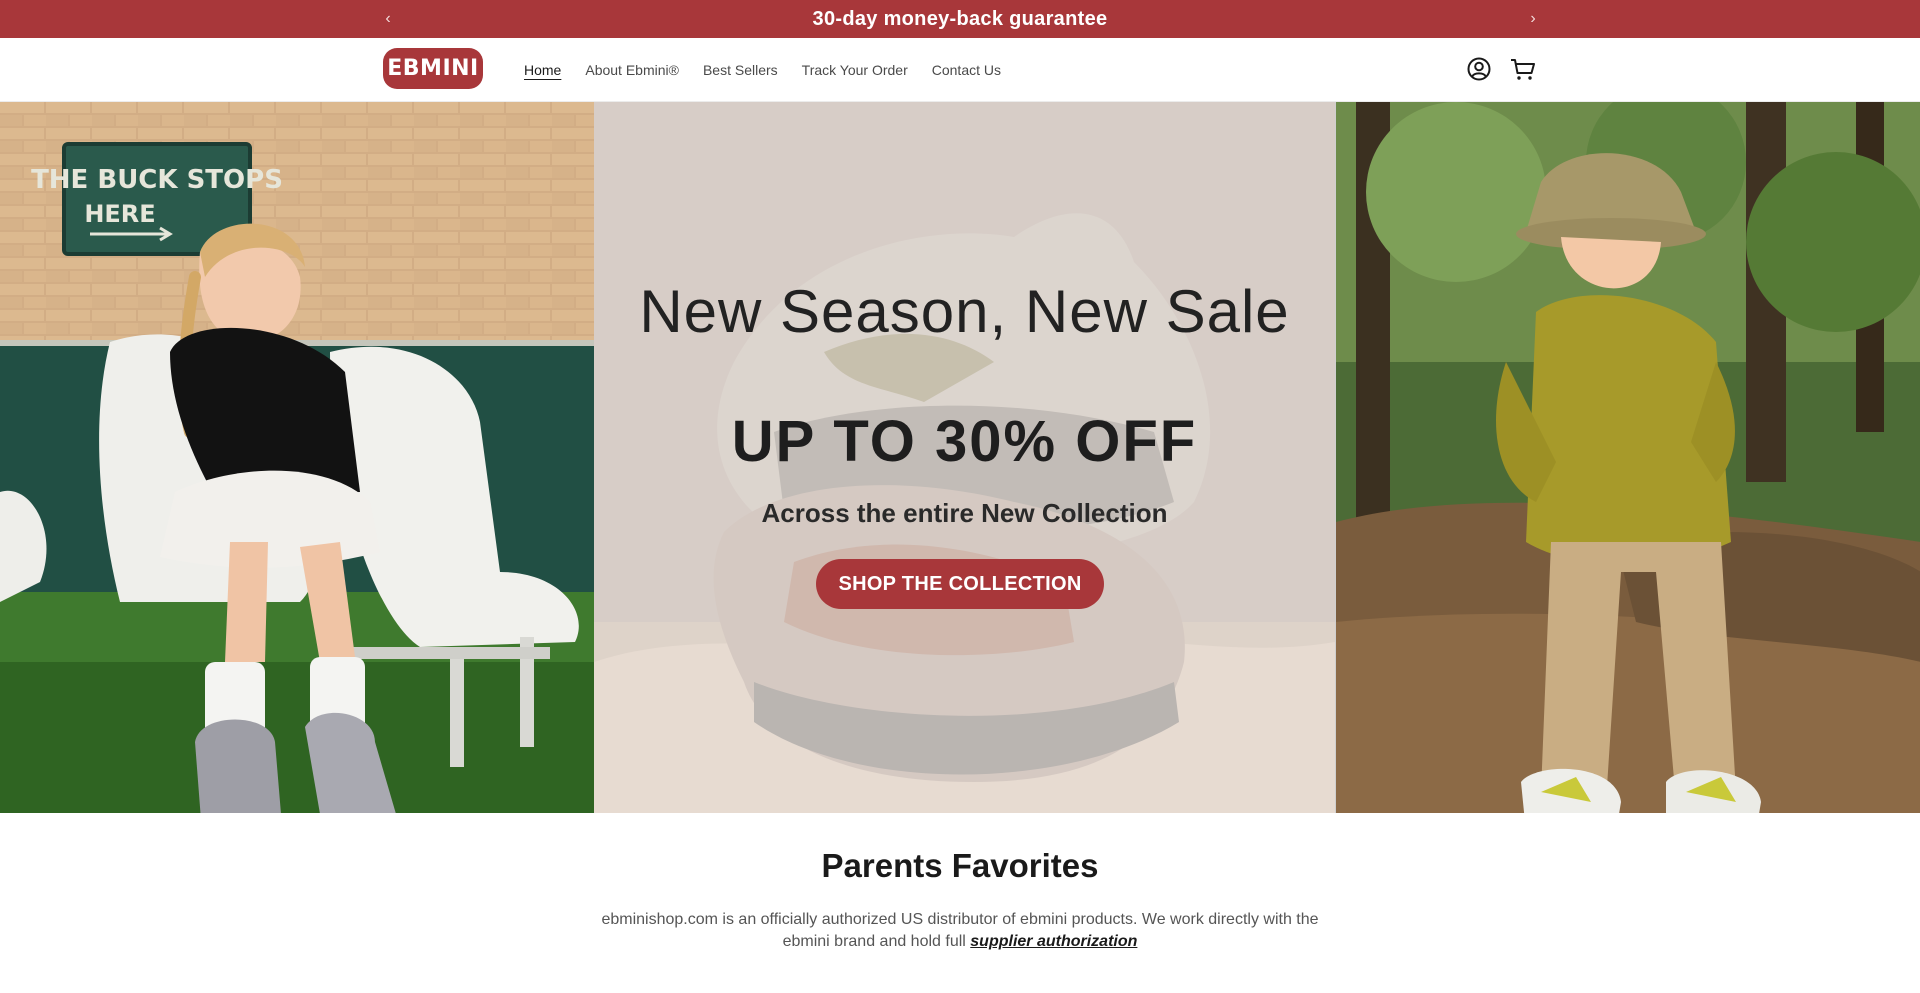 This screenshot has height=993, width=1920. What do you see at coordinates (1523, 69) in the screenshot?
I see `cart-icon` at bounding box center [1523, 69].